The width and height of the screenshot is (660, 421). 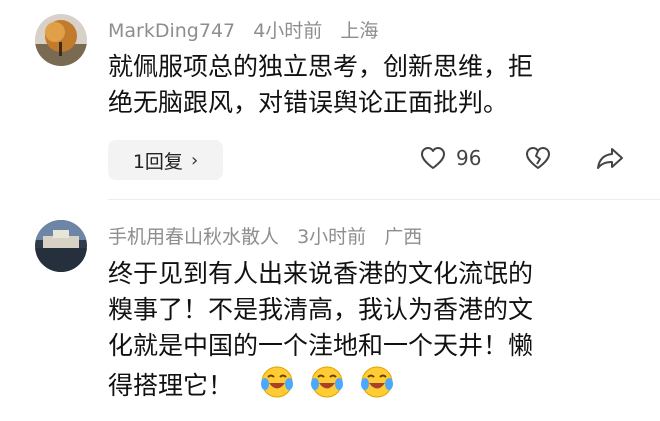 What do you see at coordinates (321, 273) in the screenshot?
I see `comment-text-line: 终于见到有人出来说香港的文化流氓的` at bounding box center [321, 273].